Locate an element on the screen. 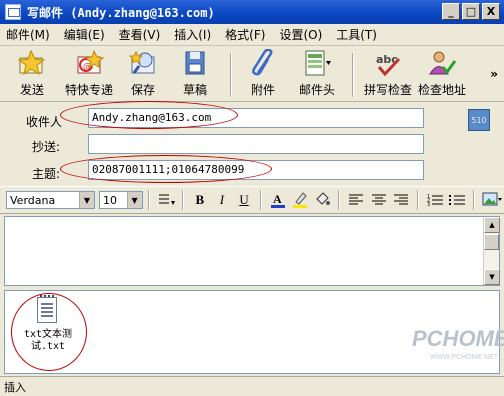 Image resolution: width=504 pixels, height=396 pixels. check-address-label: 检查地址 is located at coordinates (441, 90).